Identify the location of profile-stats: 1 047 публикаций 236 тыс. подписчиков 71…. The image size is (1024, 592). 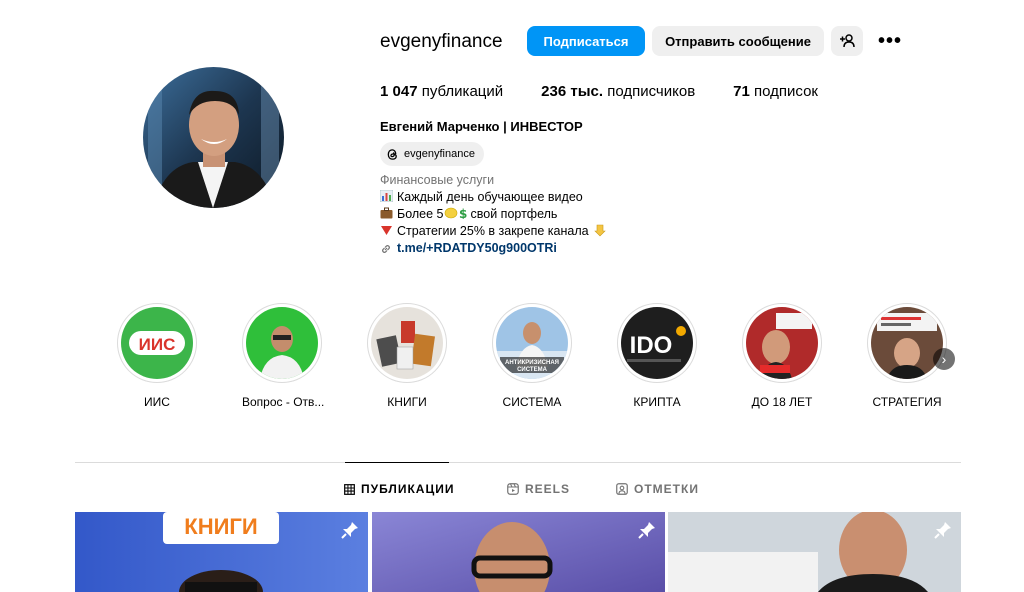
(599, 91).